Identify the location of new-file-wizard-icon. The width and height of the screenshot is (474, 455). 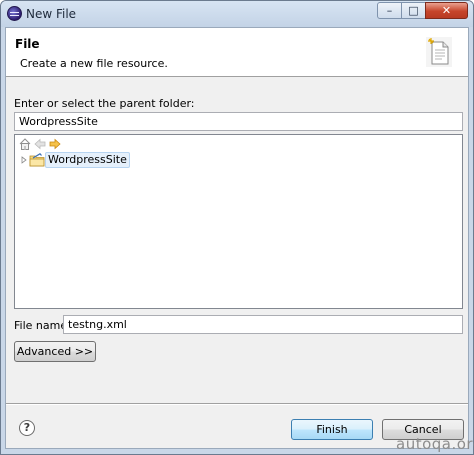
(439, 52).